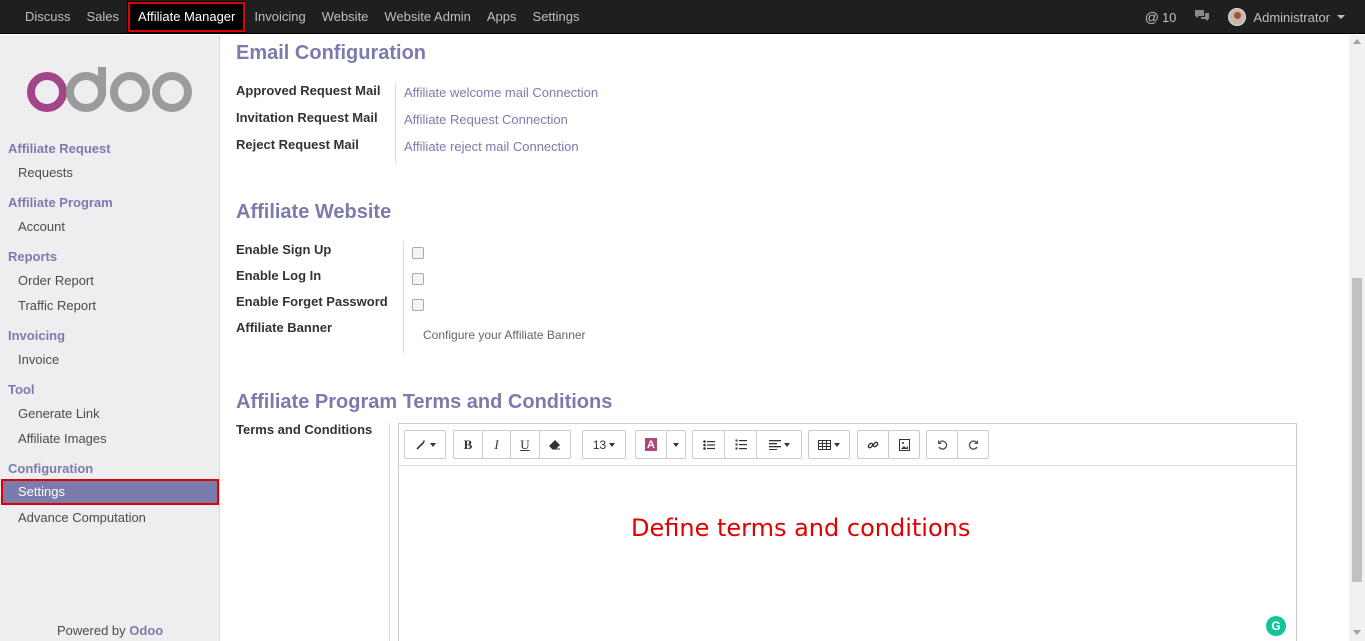  Describe the element at coordinates (308, 90) in the screenshot. I see `approved-request-mail-label: Approved Request Mail` at that location.